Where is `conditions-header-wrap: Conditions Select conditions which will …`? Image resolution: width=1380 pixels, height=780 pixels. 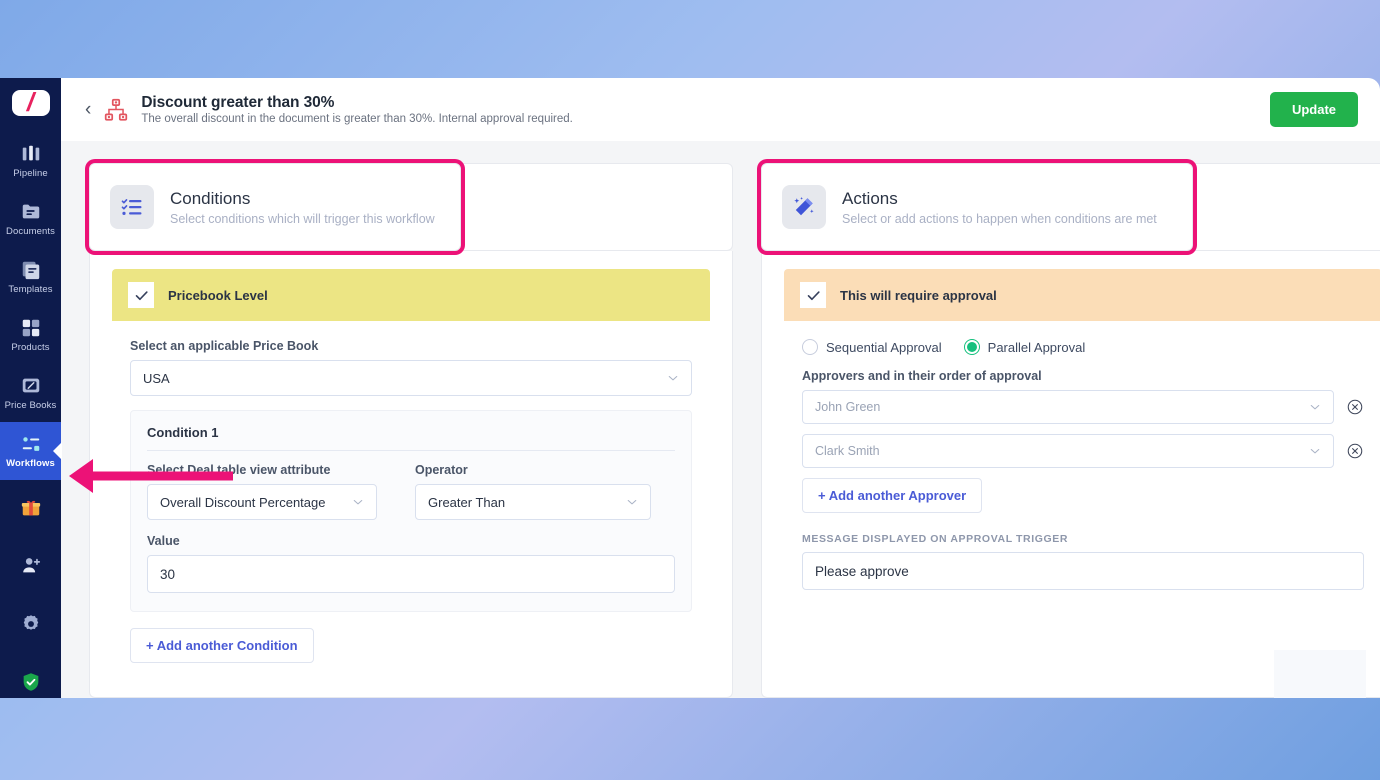 conditions-header-wrap: Conditions Select conditions which will … is located at coordinates (411, 207).